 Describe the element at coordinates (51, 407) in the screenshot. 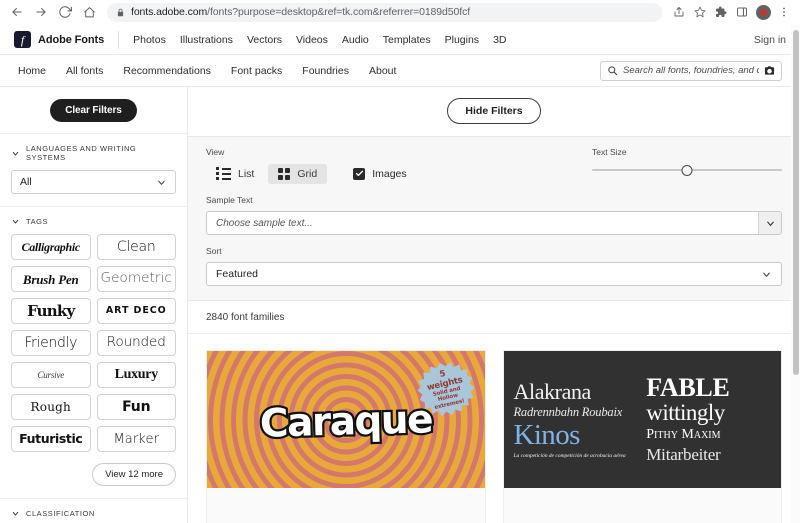

I see `tag-pill-rough: Rough` at that location.